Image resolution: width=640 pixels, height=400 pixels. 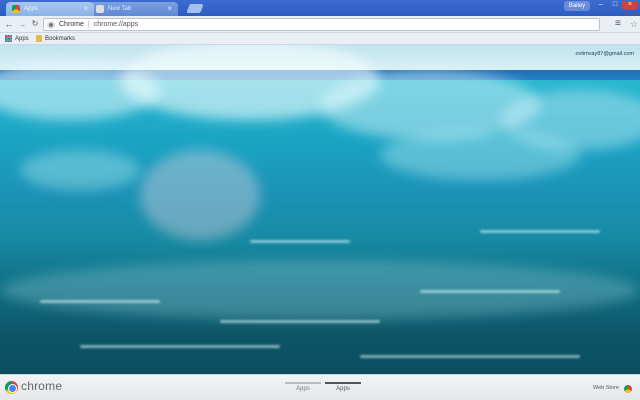 What do you see at coordinates (628, 389) in the screenshot?
I see `webstore-icon` at bounding box center [628, 389].